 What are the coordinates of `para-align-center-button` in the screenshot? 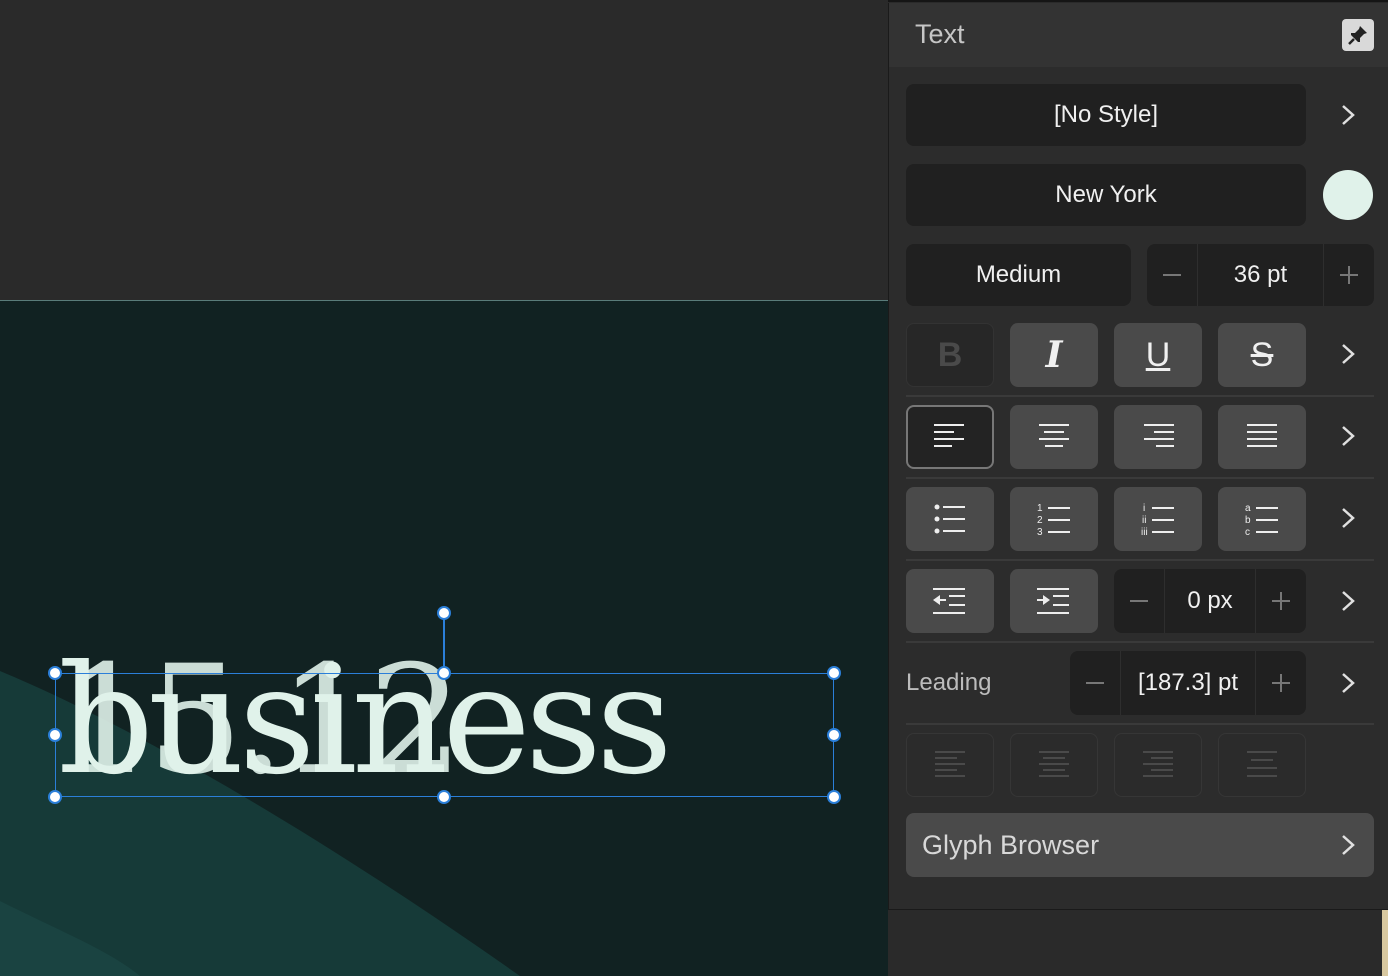 It's located at (1054, 765).